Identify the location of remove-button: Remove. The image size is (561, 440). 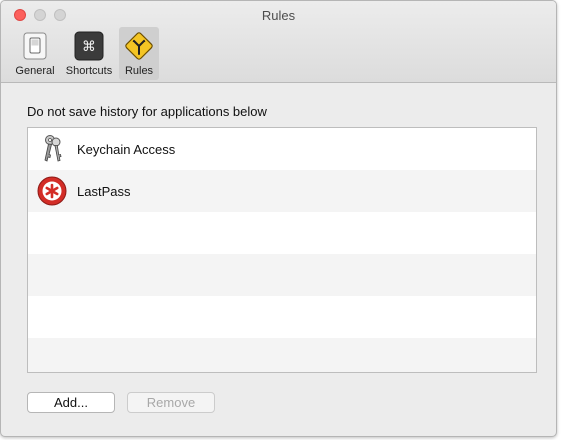
(171, 402).